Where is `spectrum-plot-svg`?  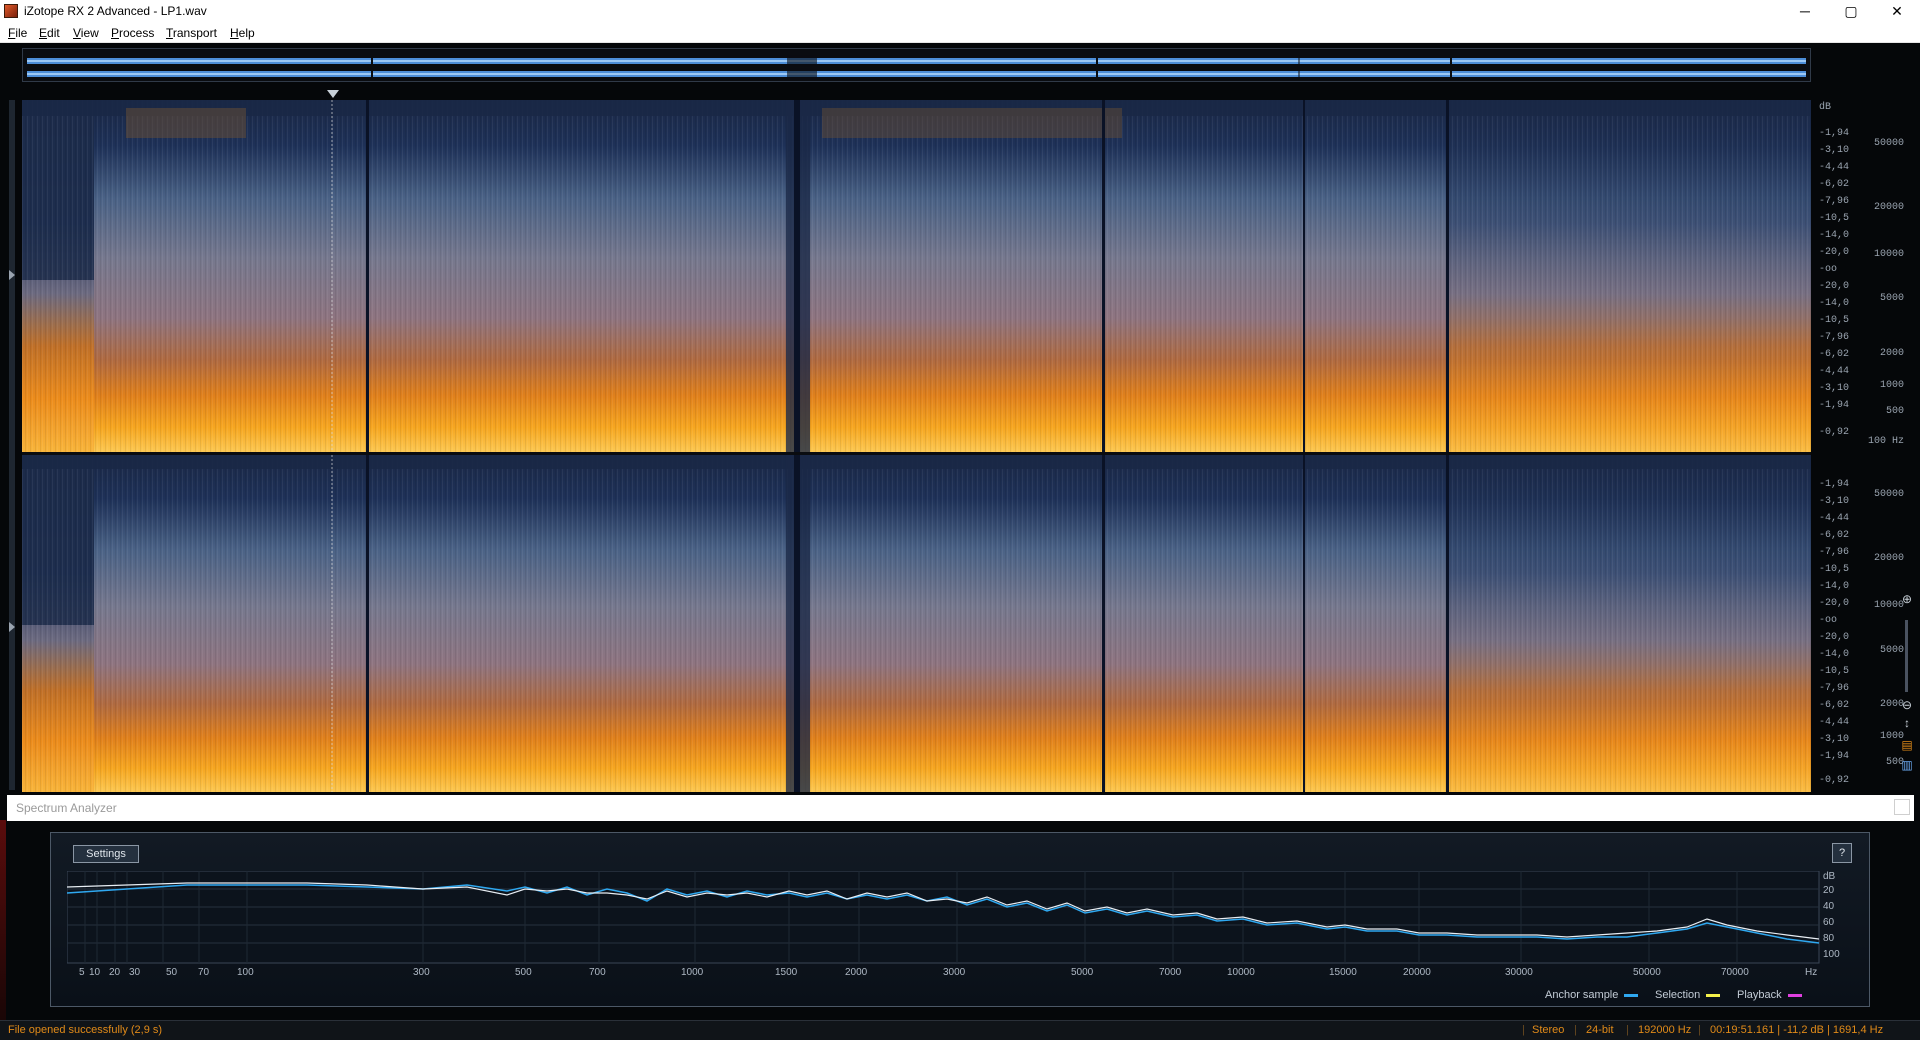
spectrum-plot-svg is located at coordinates (943, 917).